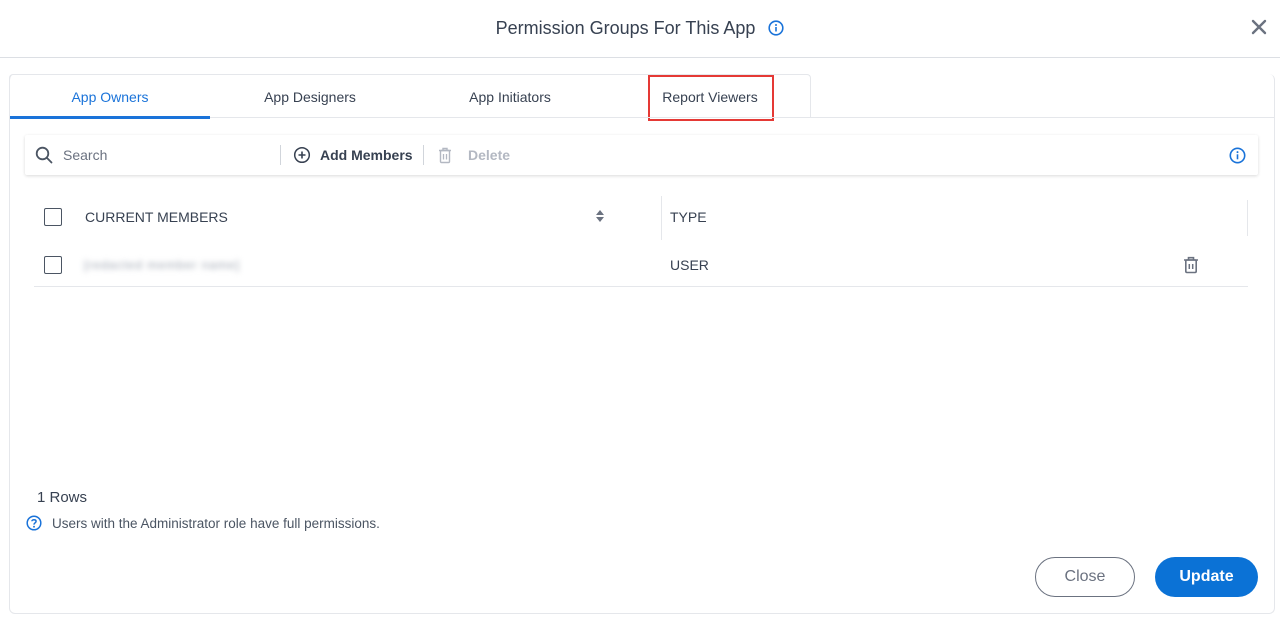 The image size is (1280, 620). Describe the element at coordinates (625, 27) in the screenshot. I see `dialog-title: Permission Groups For This App` at that location.